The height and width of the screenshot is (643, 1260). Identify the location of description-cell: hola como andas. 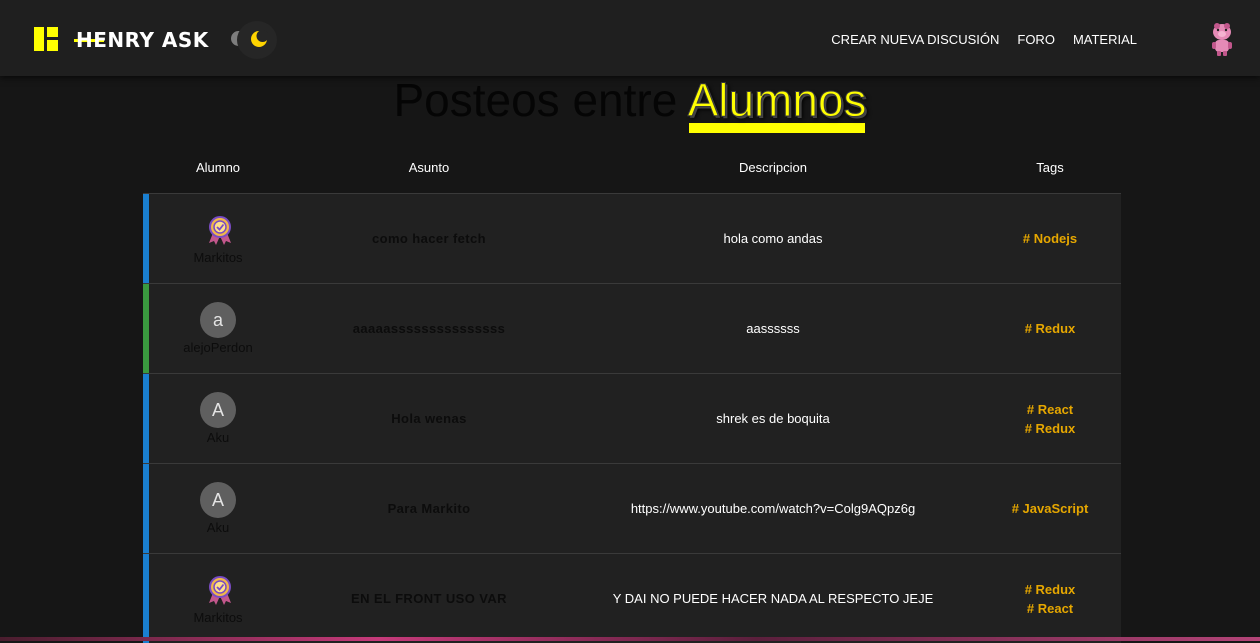
(773, 238).